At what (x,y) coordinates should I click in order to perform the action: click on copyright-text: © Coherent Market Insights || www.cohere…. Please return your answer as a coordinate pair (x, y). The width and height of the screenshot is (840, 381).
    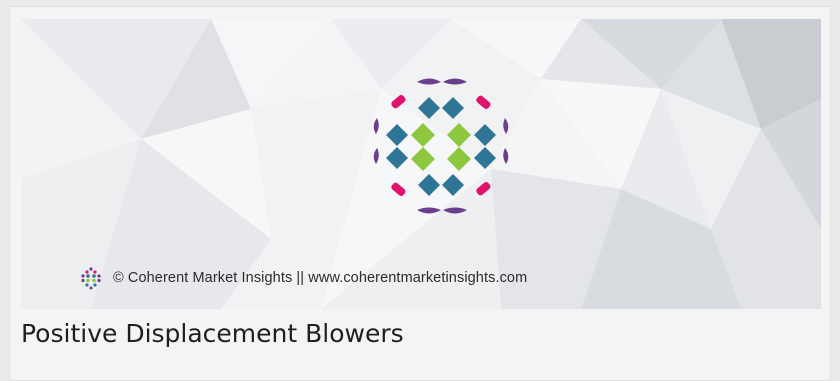
    Looking at the image, I should click on (320, 278).